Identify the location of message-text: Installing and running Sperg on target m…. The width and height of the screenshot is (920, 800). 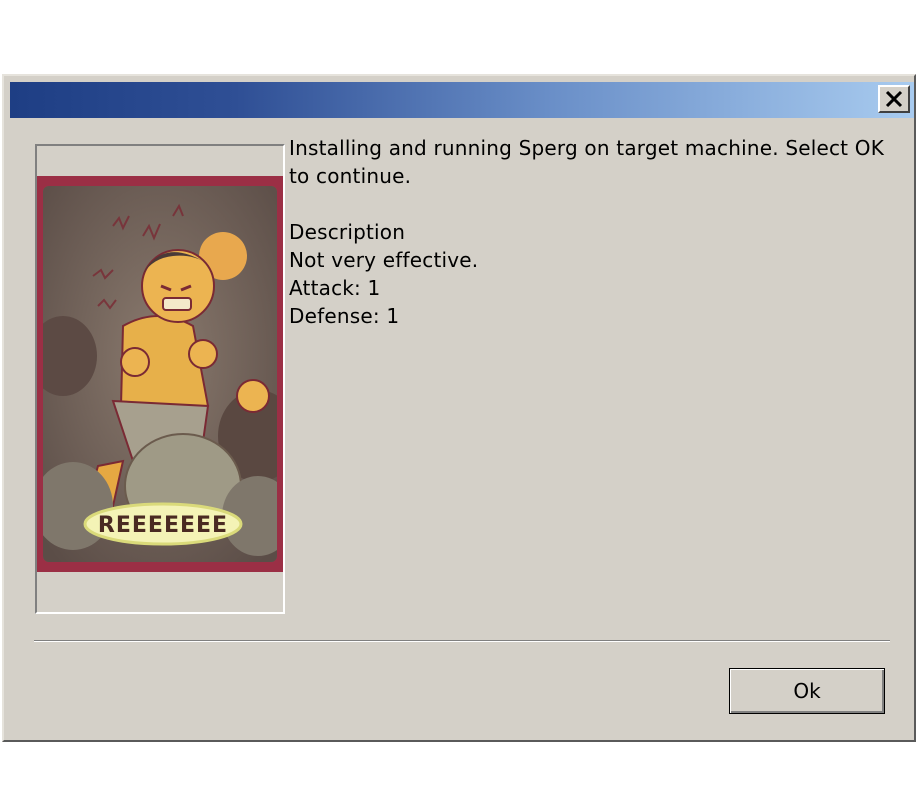
(587, 162).